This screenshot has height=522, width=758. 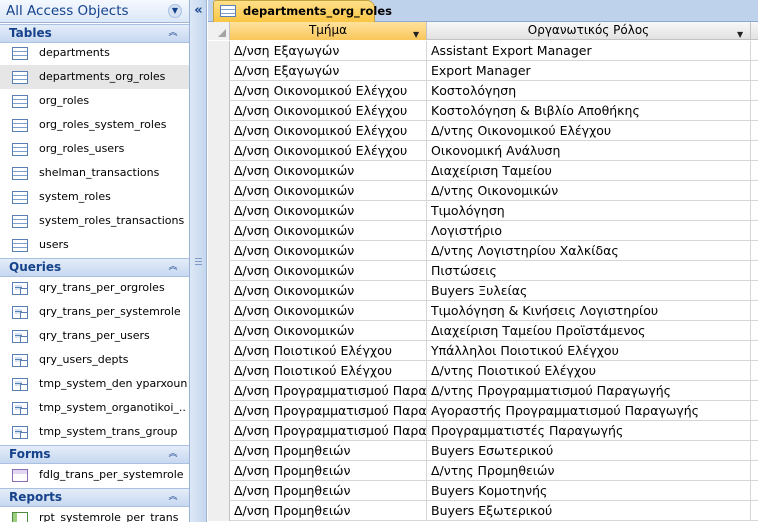 What do you see at coordinates (589, 311) in the screenshot?
I see `cell-organotikos-rolos: Τιμολόγηση & Κινήσεις Λογιστηρίου` at bounding box center [589, 311].